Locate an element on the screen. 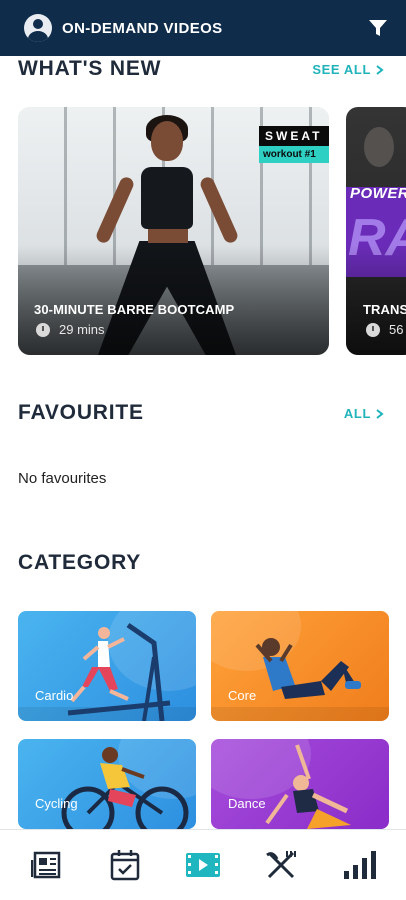 The width and height of the screenshot is (406, 900). bottom-navigation is located at coordinates (203, 864).